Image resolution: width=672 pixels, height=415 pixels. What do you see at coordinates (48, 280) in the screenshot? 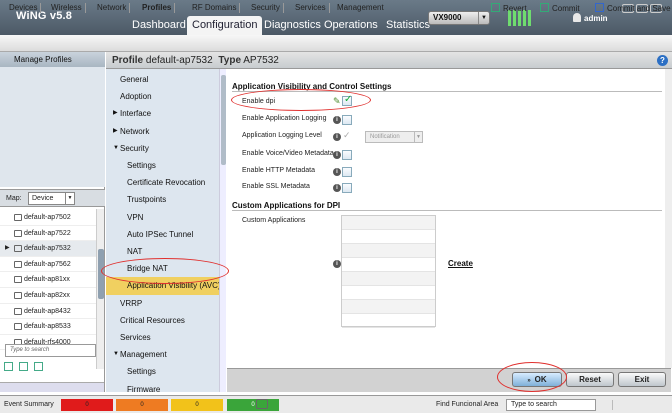
I see `device-list-item: default-ap81xx` at bounding box center [48, 280].